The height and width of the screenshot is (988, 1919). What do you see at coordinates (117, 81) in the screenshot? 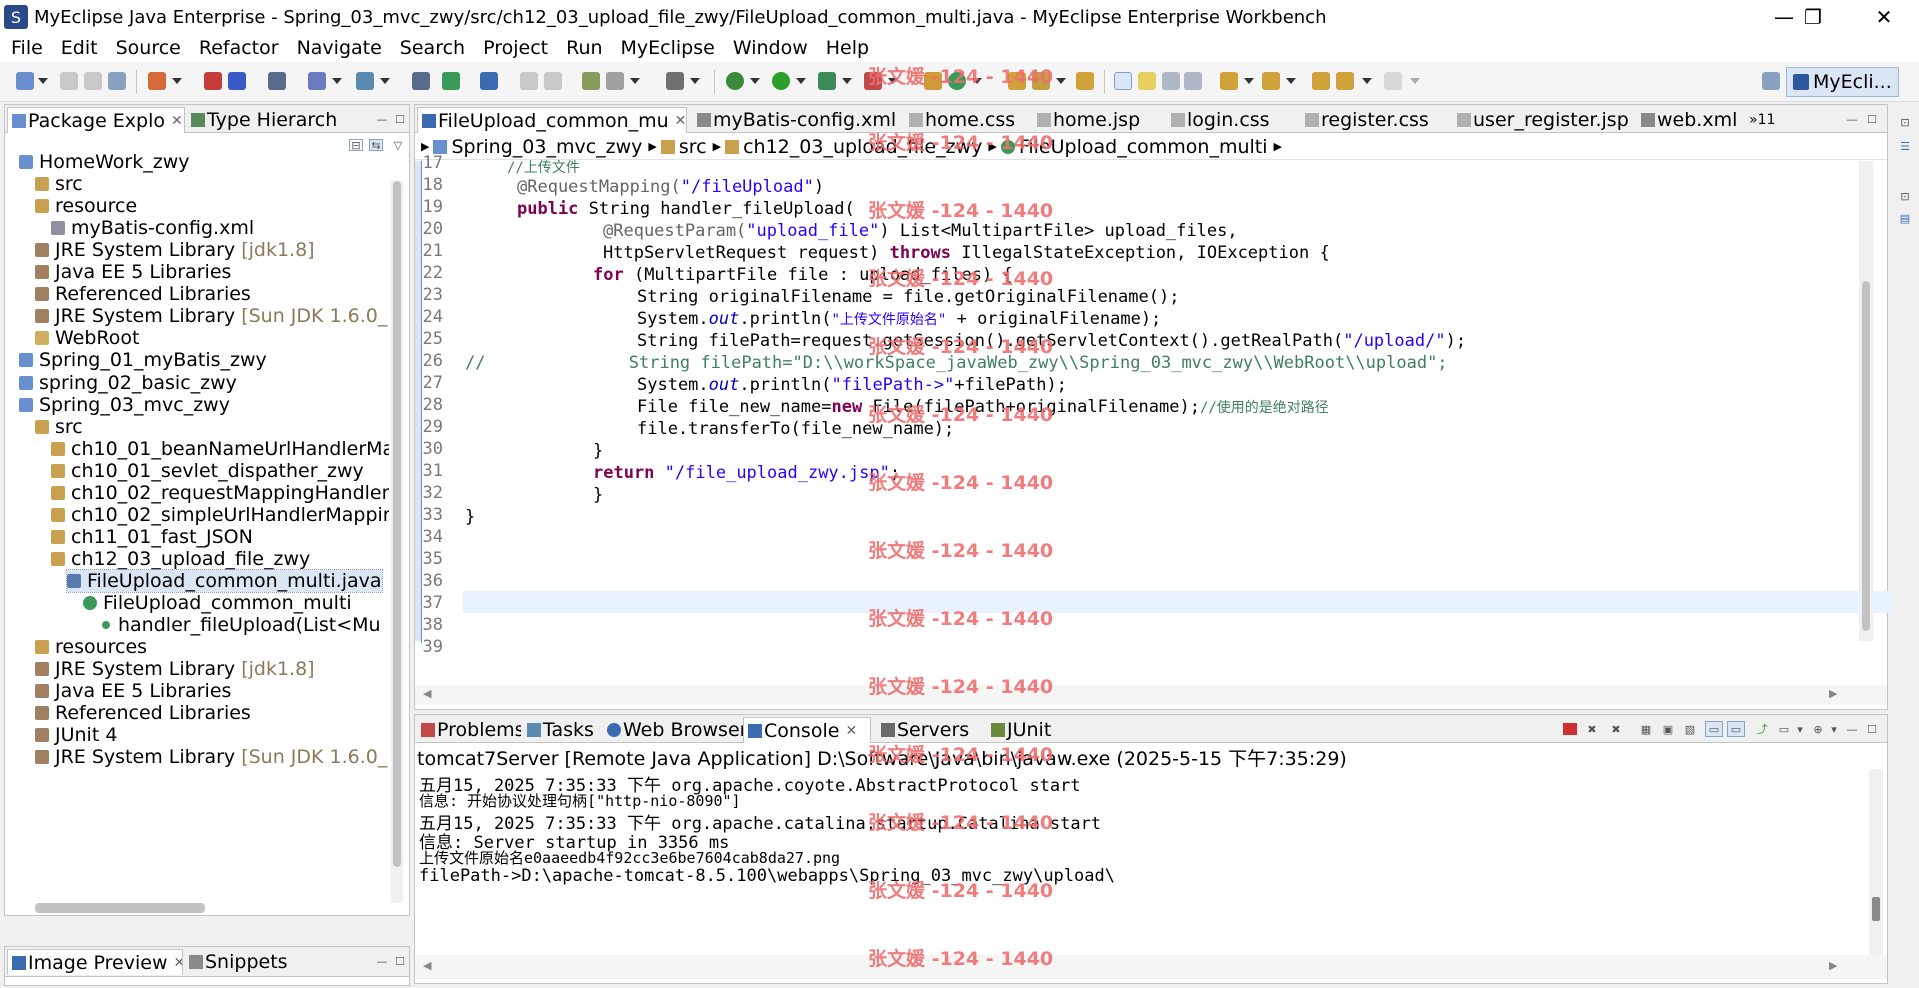
I see `print-icon` at bounding box center [117, 81].